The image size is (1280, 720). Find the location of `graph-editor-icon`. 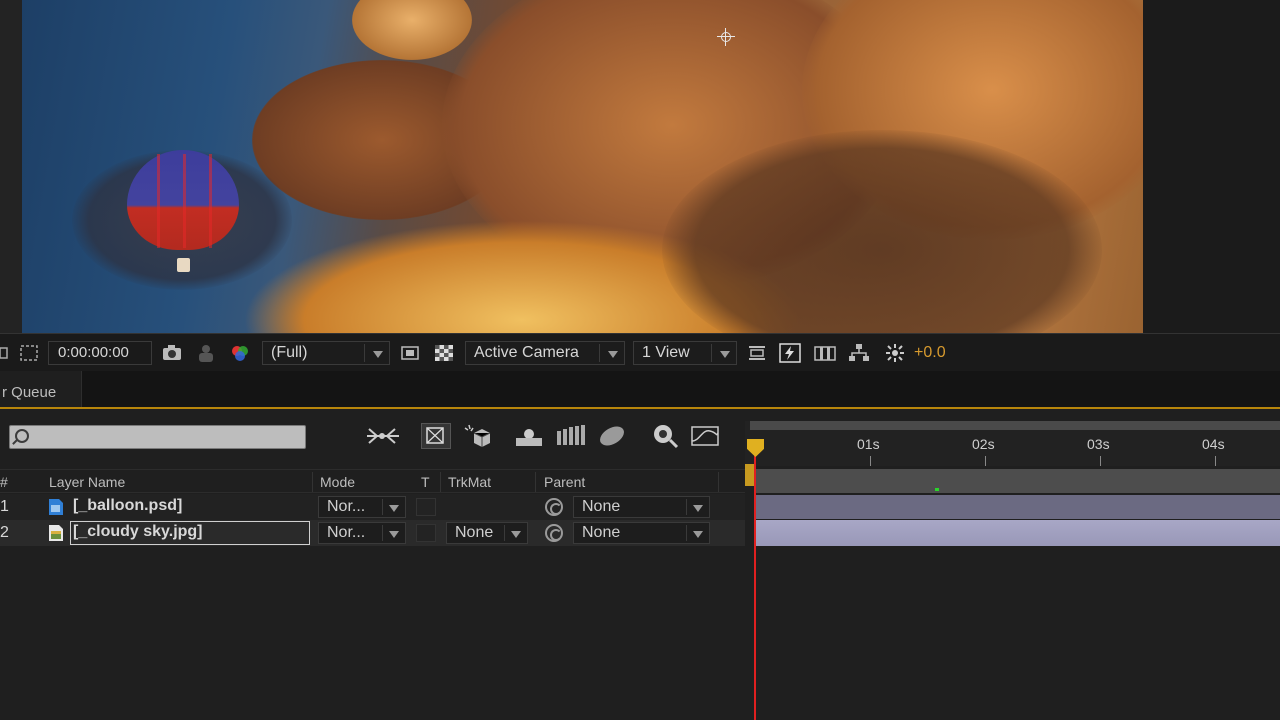

graph-editor-icon is located at coordinates (705, 436).